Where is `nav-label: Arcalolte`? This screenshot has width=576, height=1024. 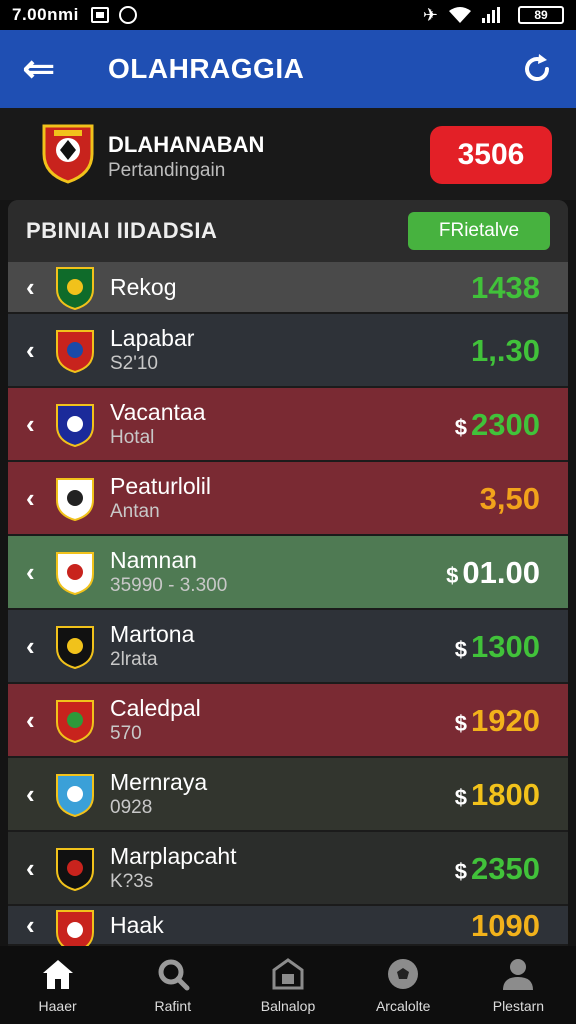
nav-label: Arcalolte is located at coordinates (403, 1006).